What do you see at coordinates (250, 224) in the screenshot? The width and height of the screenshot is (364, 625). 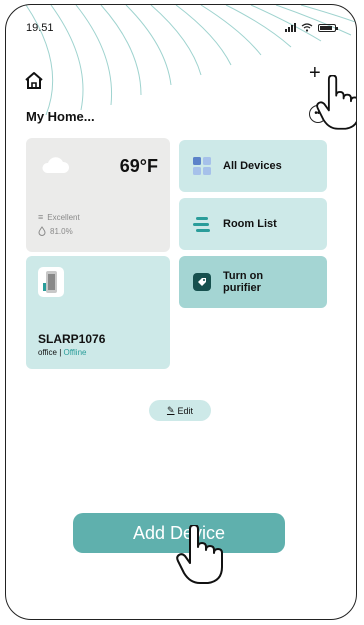 I see `room-list-label: Room List` at bounding box center [250, 224].